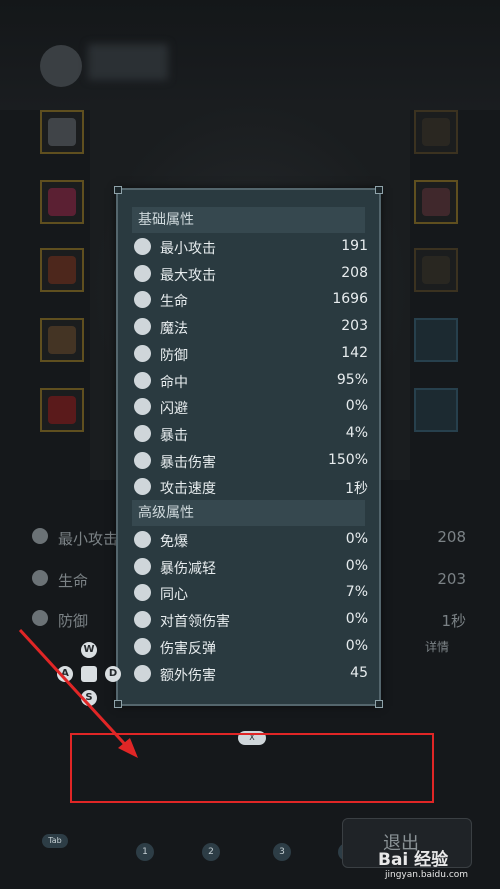  Describe the element at coordinates (174, 382) in the screenshot. I see `attribute-label: 命中` at that location.